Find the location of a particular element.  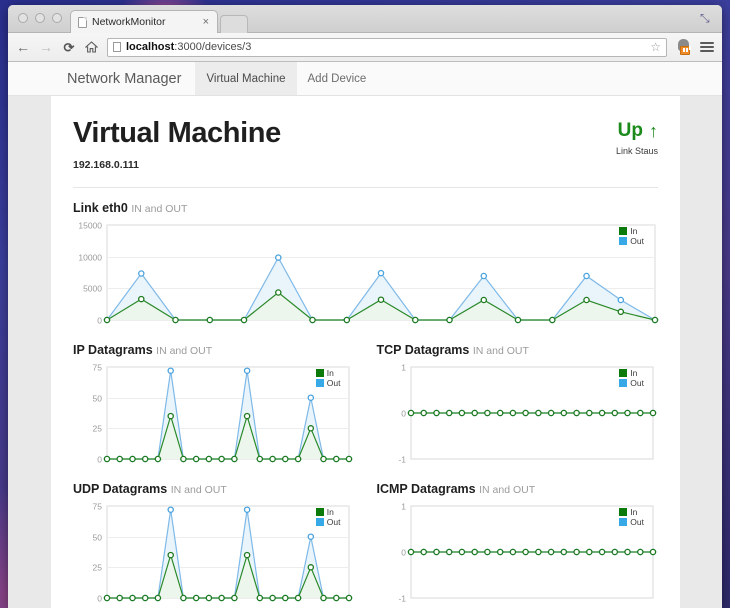

chart-icmp: -1 0 1 In Out is located at coordinates (518, 552).